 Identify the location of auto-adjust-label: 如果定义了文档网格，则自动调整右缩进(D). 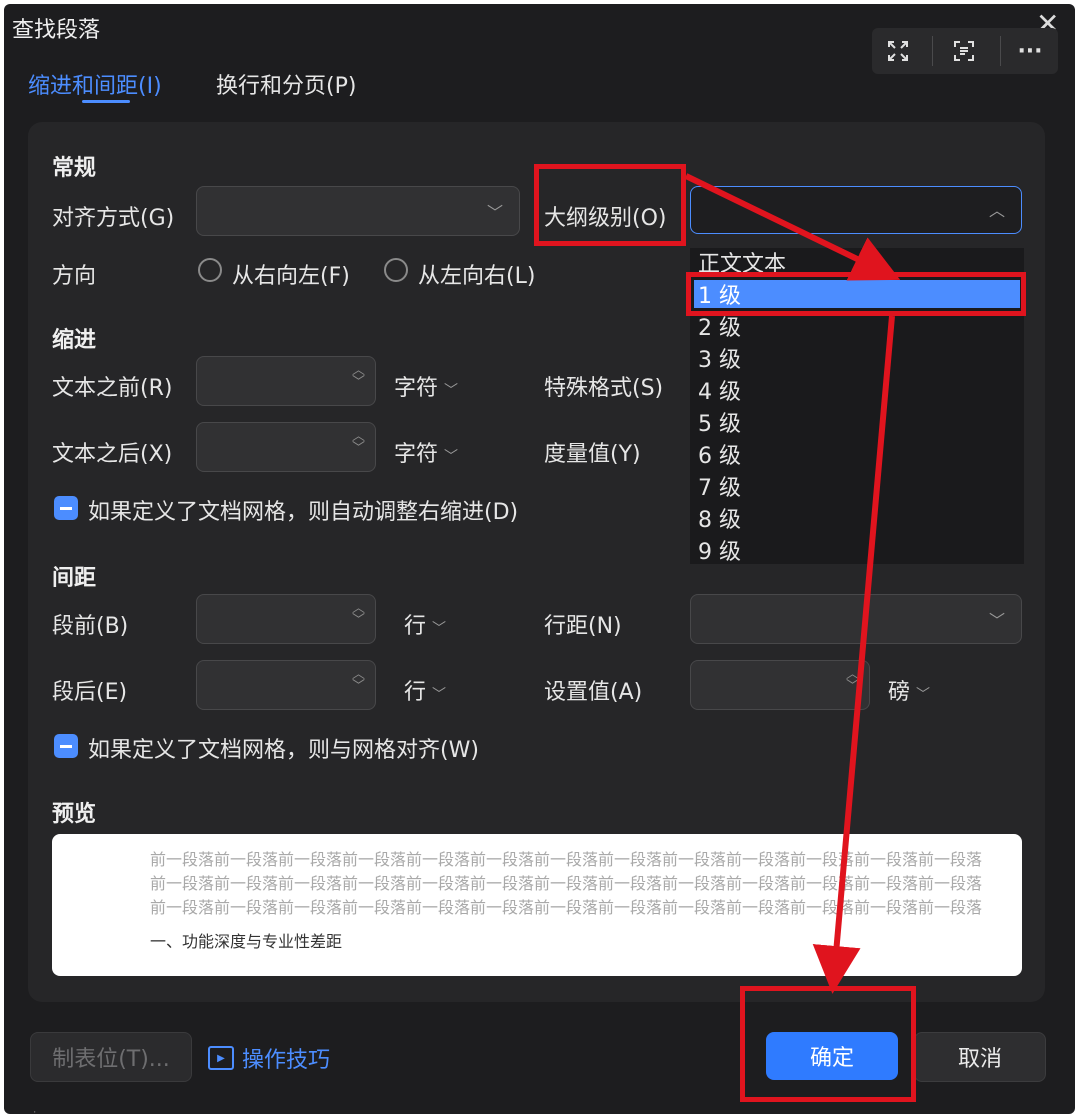
(303, 512).